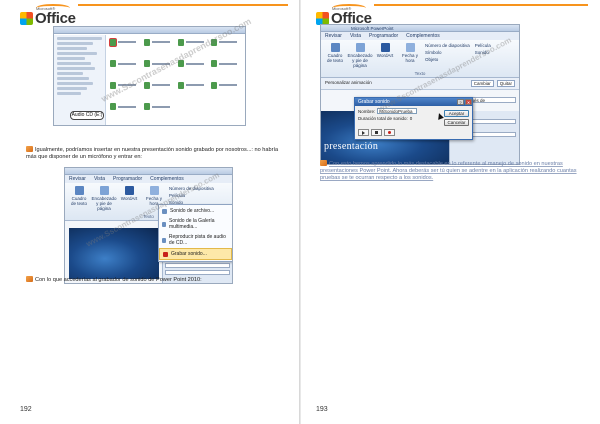  What do you see at coordinates (420, 28) in the screenshot?
I see `ppt-titlebar: Microsoft PowerPoint` at bounding box center [420, 28].